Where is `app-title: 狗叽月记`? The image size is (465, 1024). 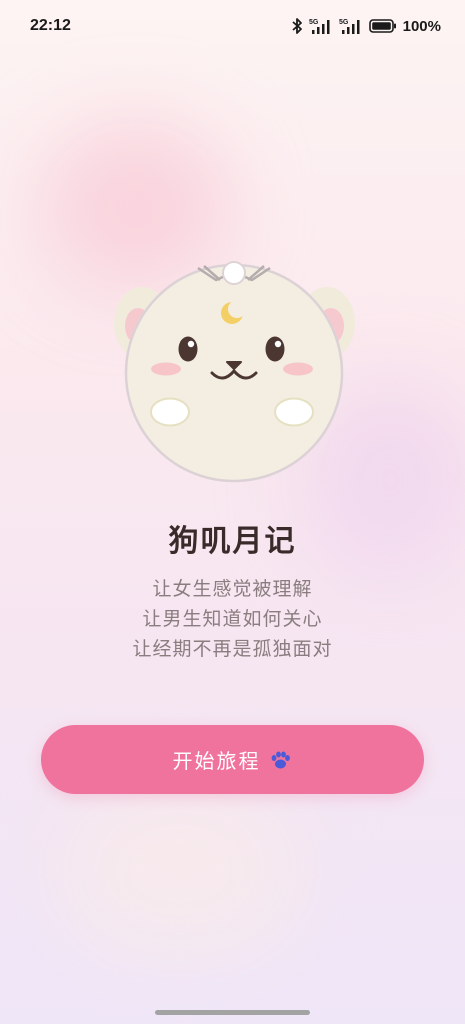
app-title: 狗叽月记 is located at coordinates (232, 541).